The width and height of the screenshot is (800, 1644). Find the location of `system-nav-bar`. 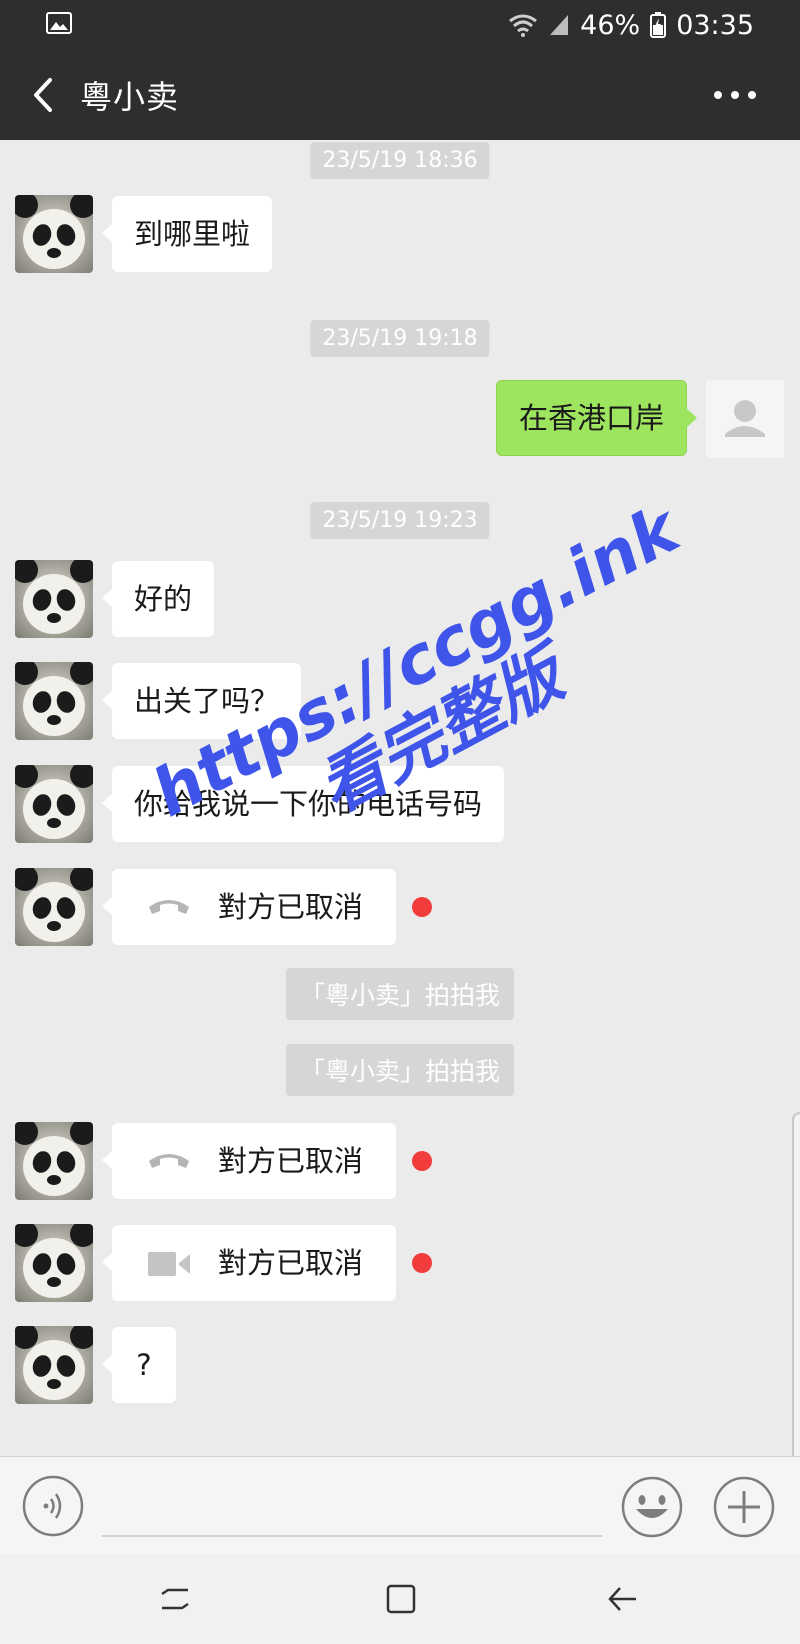

system-nav-bar is located at coordinates (400, 1599).